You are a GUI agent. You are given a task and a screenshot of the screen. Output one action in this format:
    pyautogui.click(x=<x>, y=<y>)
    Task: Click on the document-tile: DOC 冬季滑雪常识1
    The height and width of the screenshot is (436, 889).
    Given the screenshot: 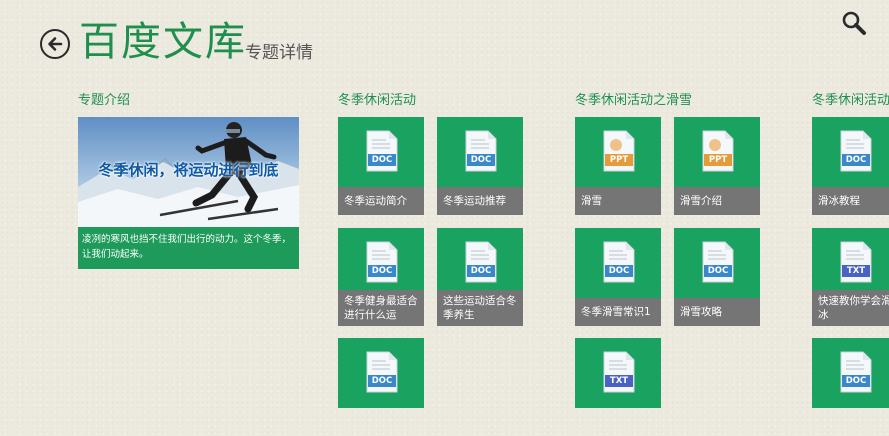 What is the action you would take?
    pyautogui.click(x=618, y=277)
    